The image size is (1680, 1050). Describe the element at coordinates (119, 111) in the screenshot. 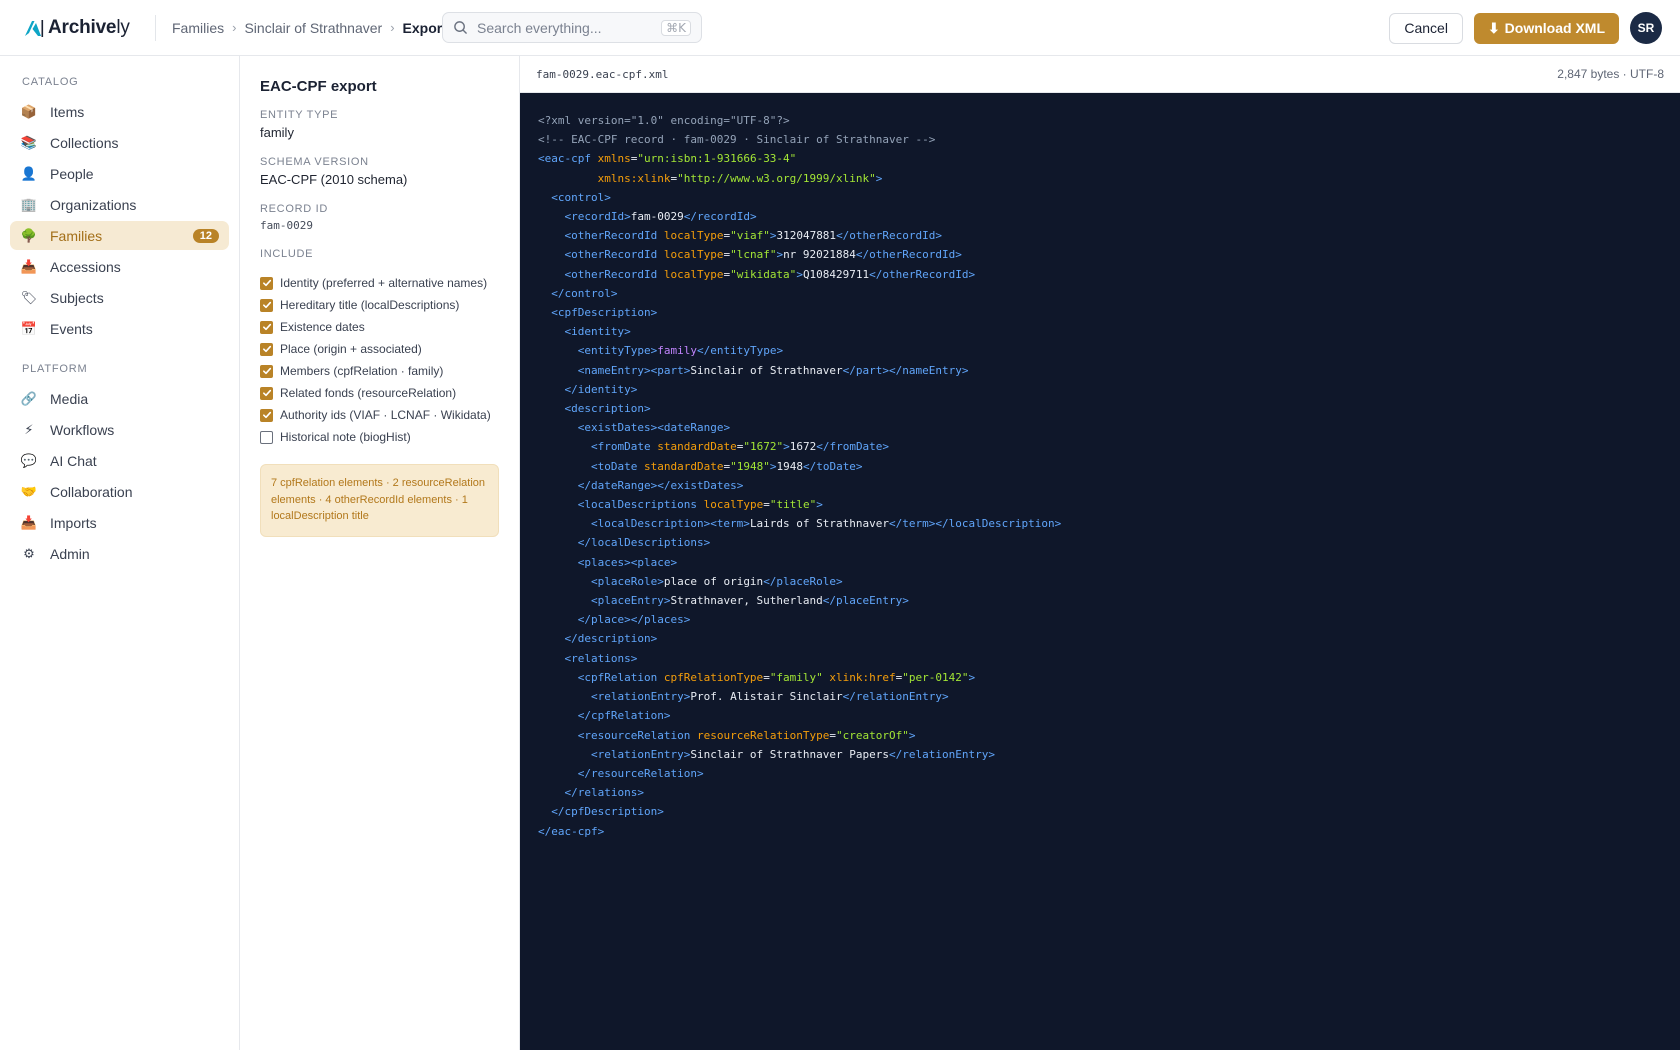

I see `sidebar-item-items: 📦 Items` at that location.